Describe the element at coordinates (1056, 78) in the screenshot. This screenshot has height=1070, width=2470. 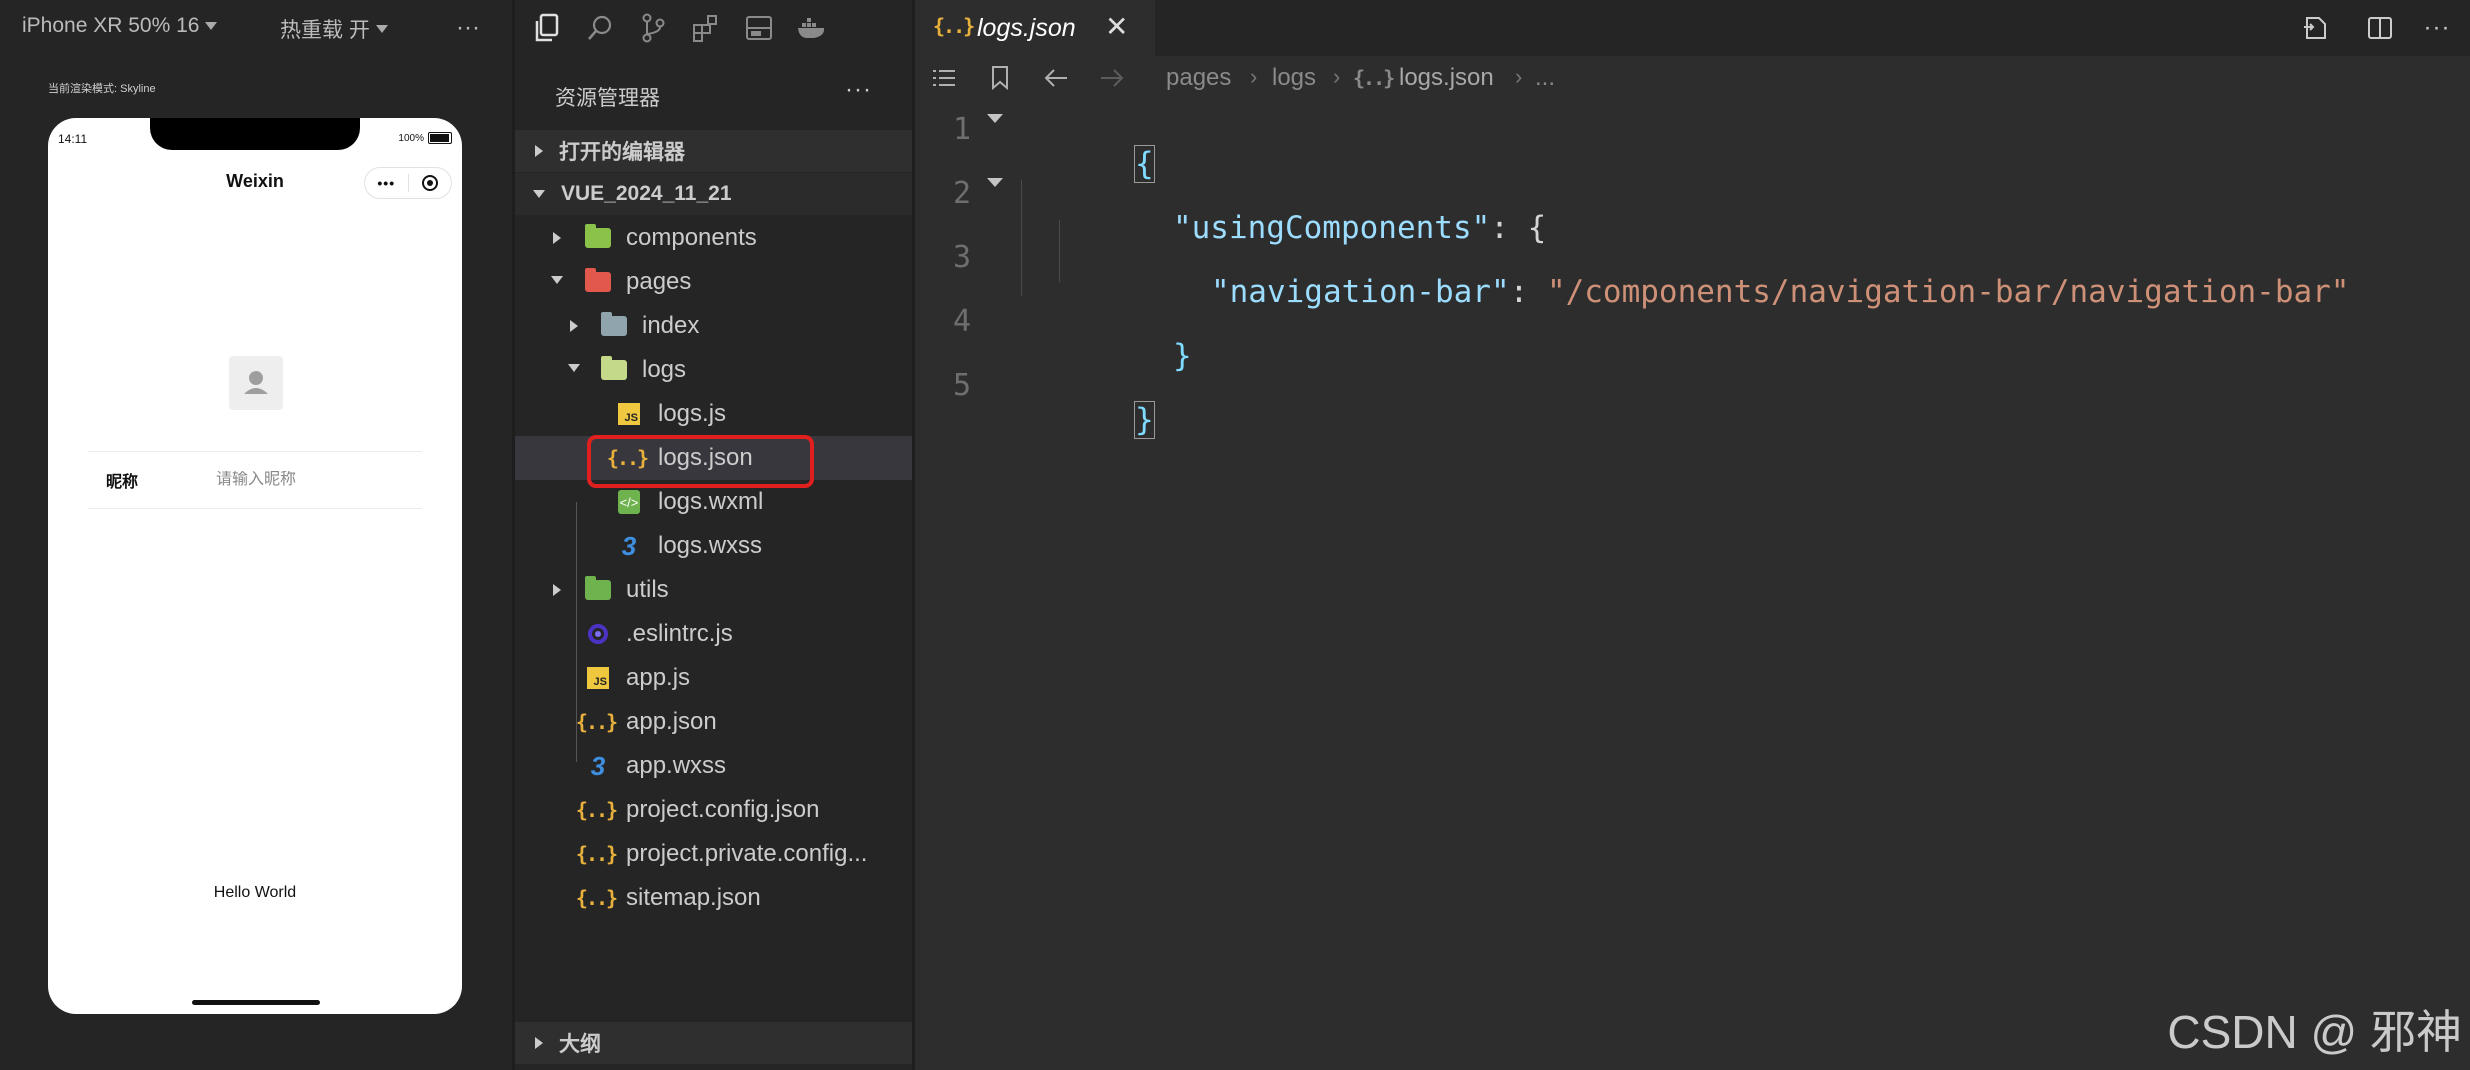
I see `back-arrow-icon` at that location.